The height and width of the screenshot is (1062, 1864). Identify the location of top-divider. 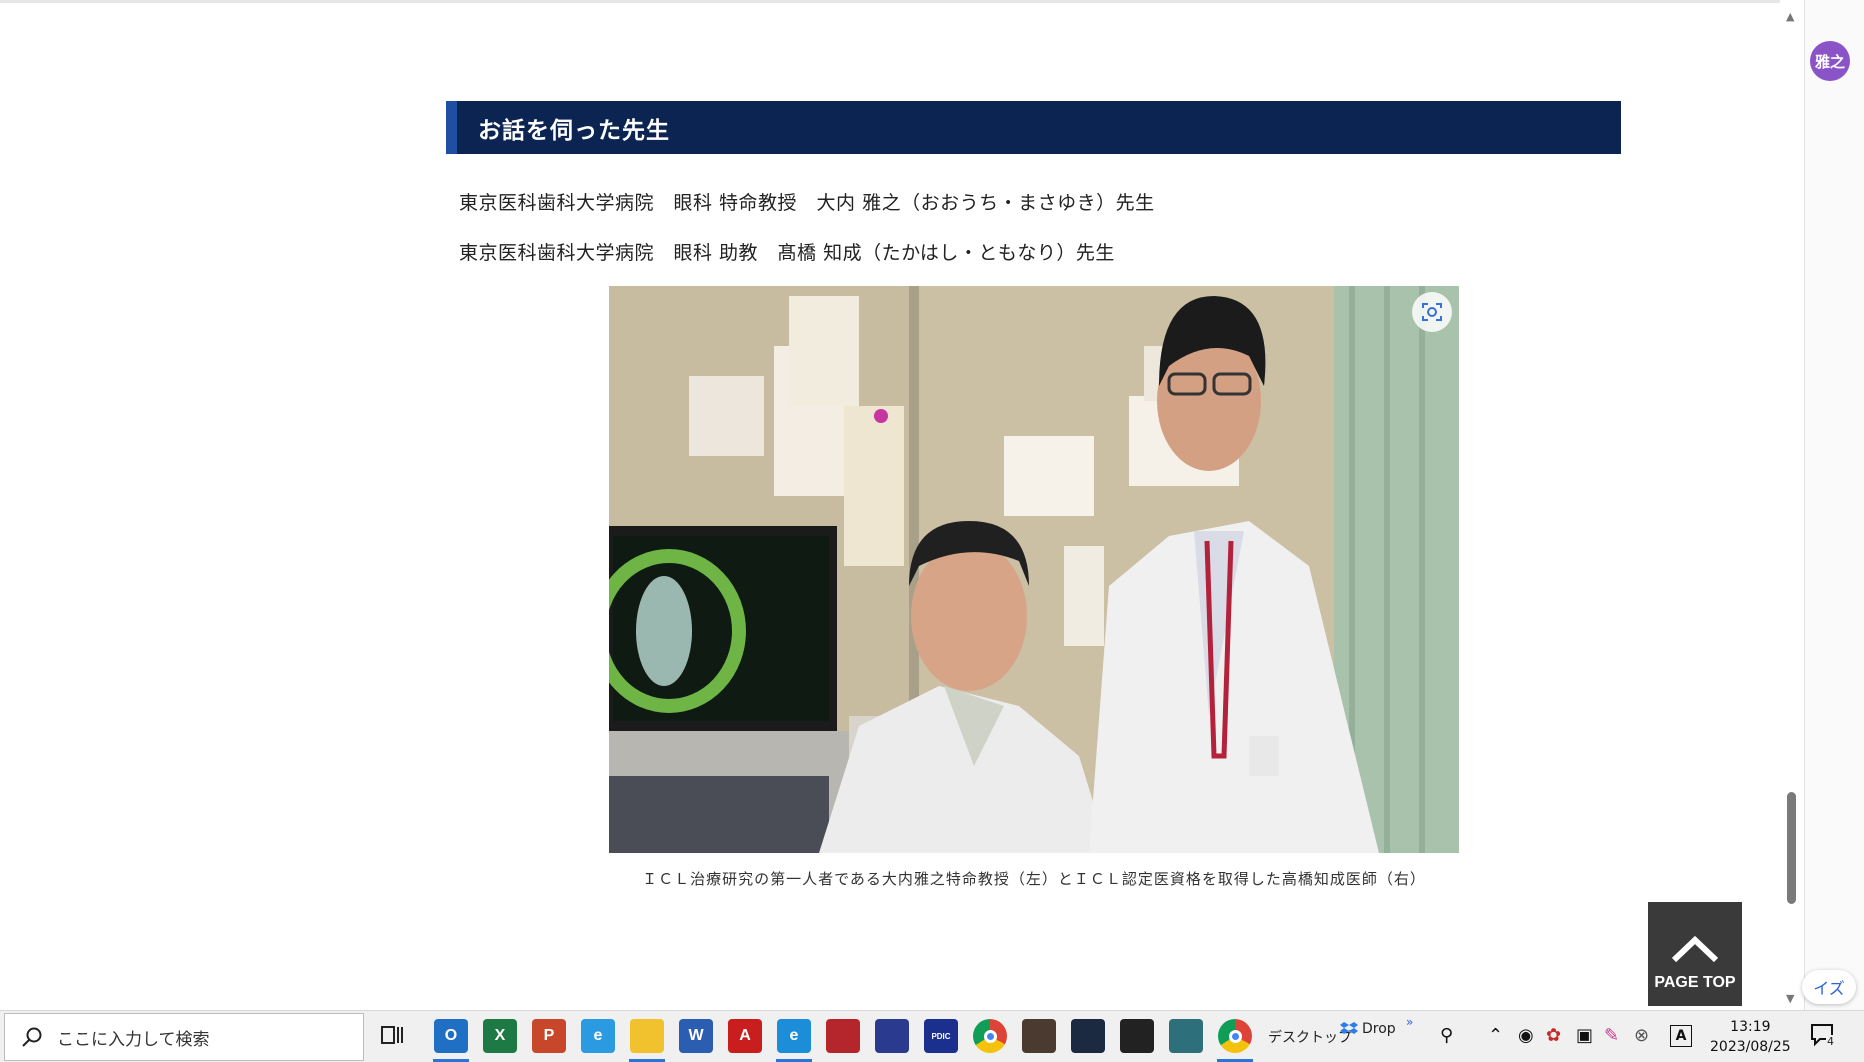
(902, 1).